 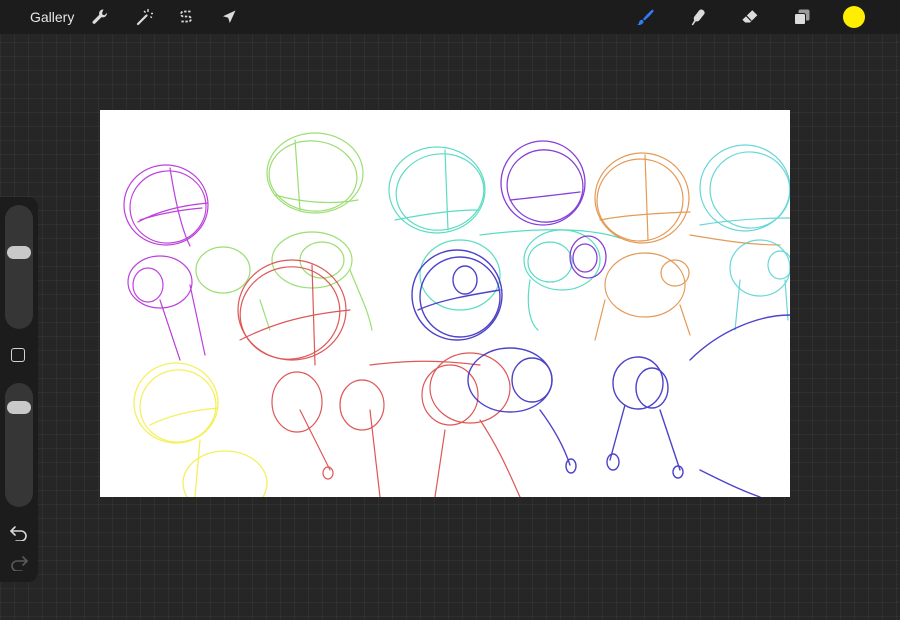 I want to click on modify-button, so click(x=18, y=355).